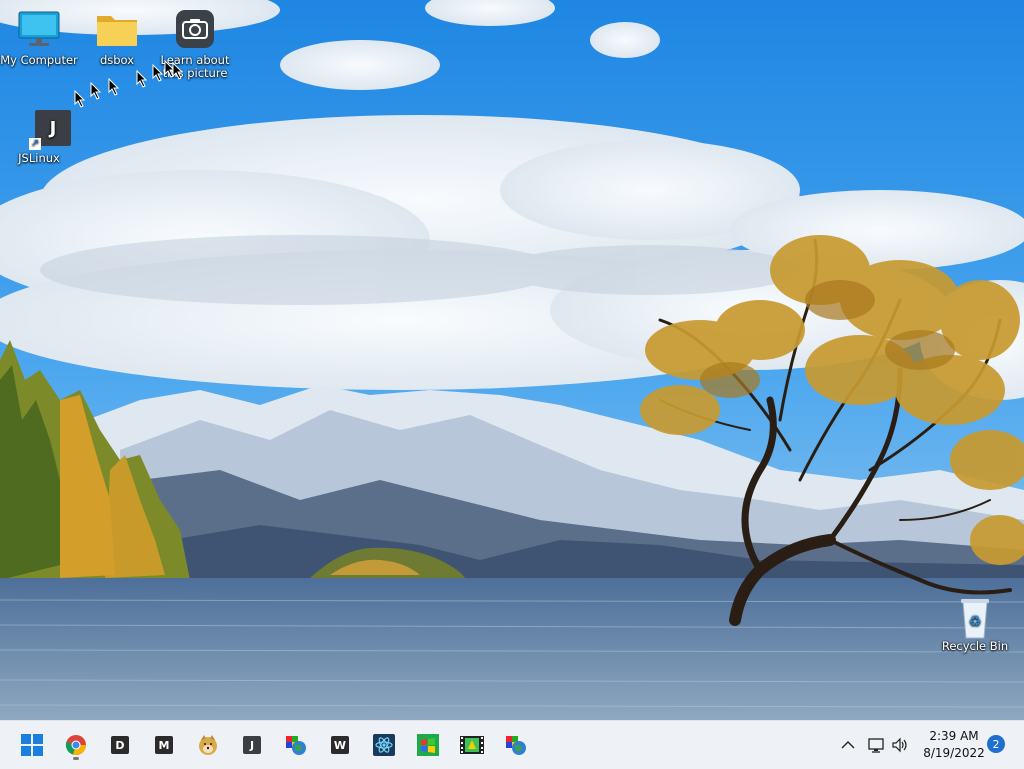 Image resolution: width=1024 pixels, height=769 pixels. I want to click on speaker-icon, so click(899, 745).